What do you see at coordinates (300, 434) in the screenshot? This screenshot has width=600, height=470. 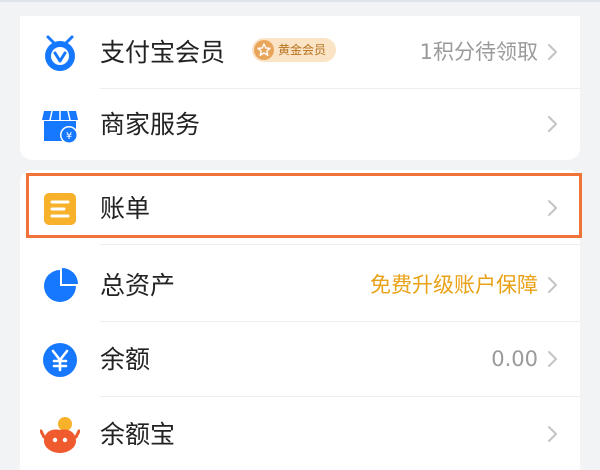 I see `yuebao-row: 余额宝` at bounding box center [300, 434].